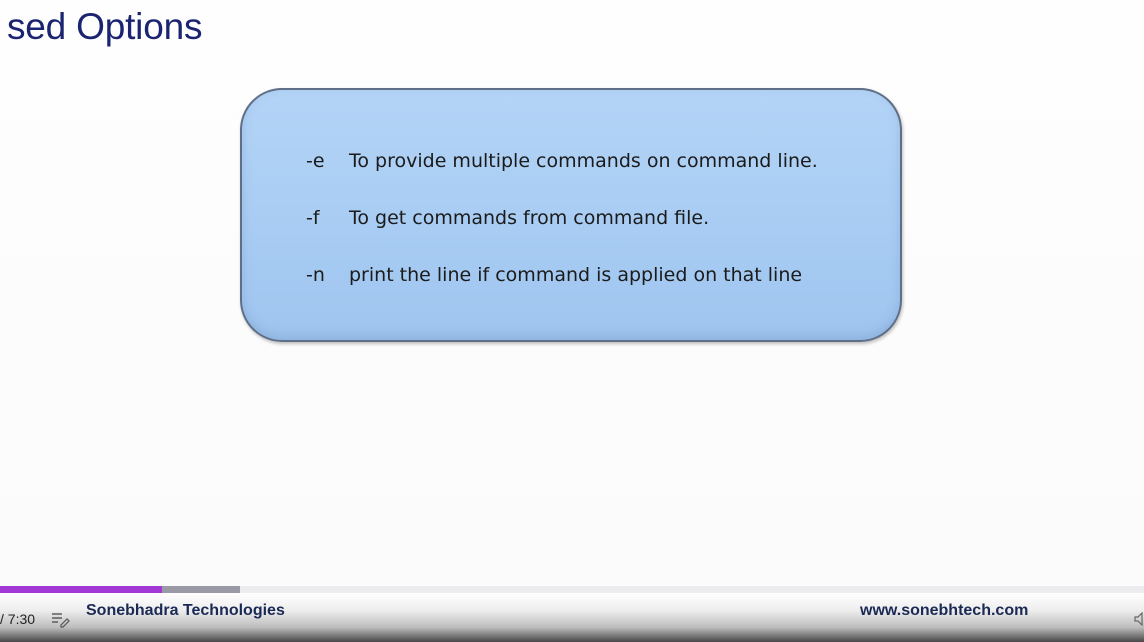 This screenshot has width=1144, height=642. What do you see at coordinates (105, 26) in the screenshot?
I see `slide-title: sed Options` at bounding box center [105, 26].